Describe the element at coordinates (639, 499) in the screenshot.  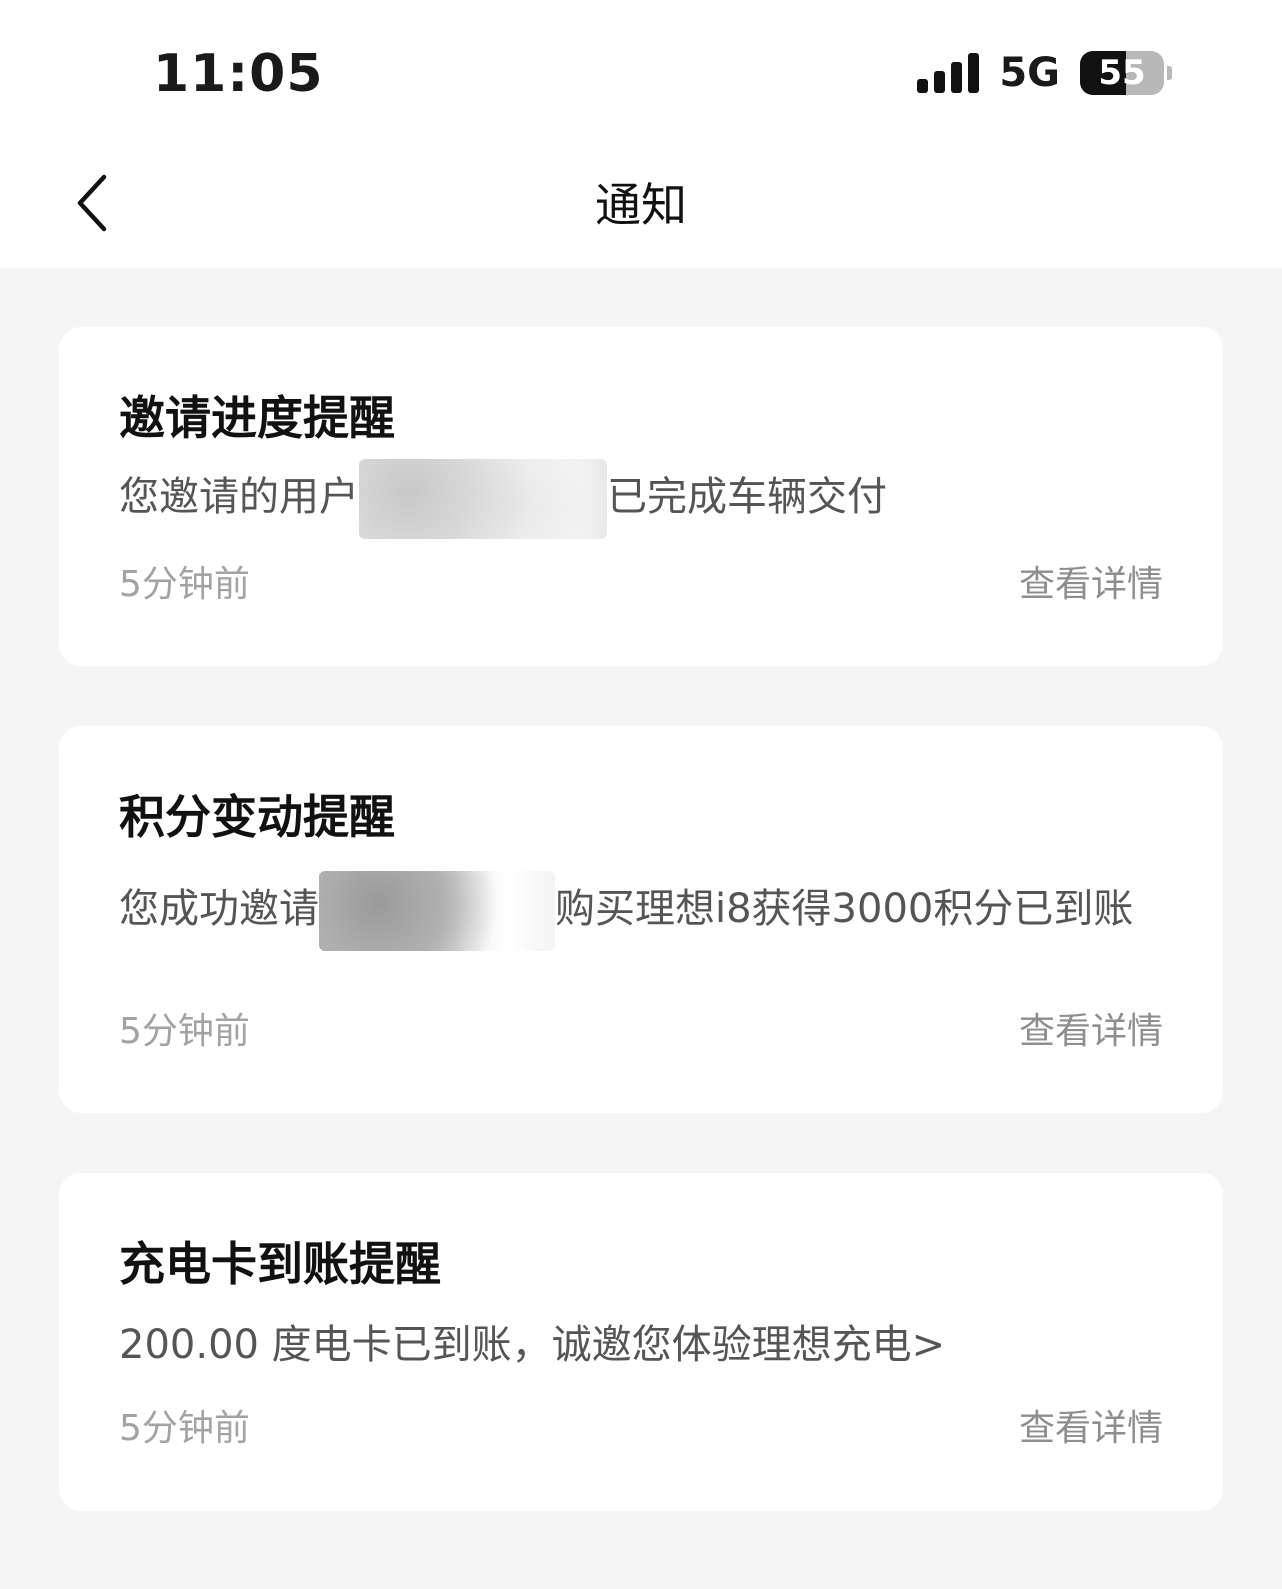
I see `notification-body: 您邀请的用户 已完成车辆交付` at that location.